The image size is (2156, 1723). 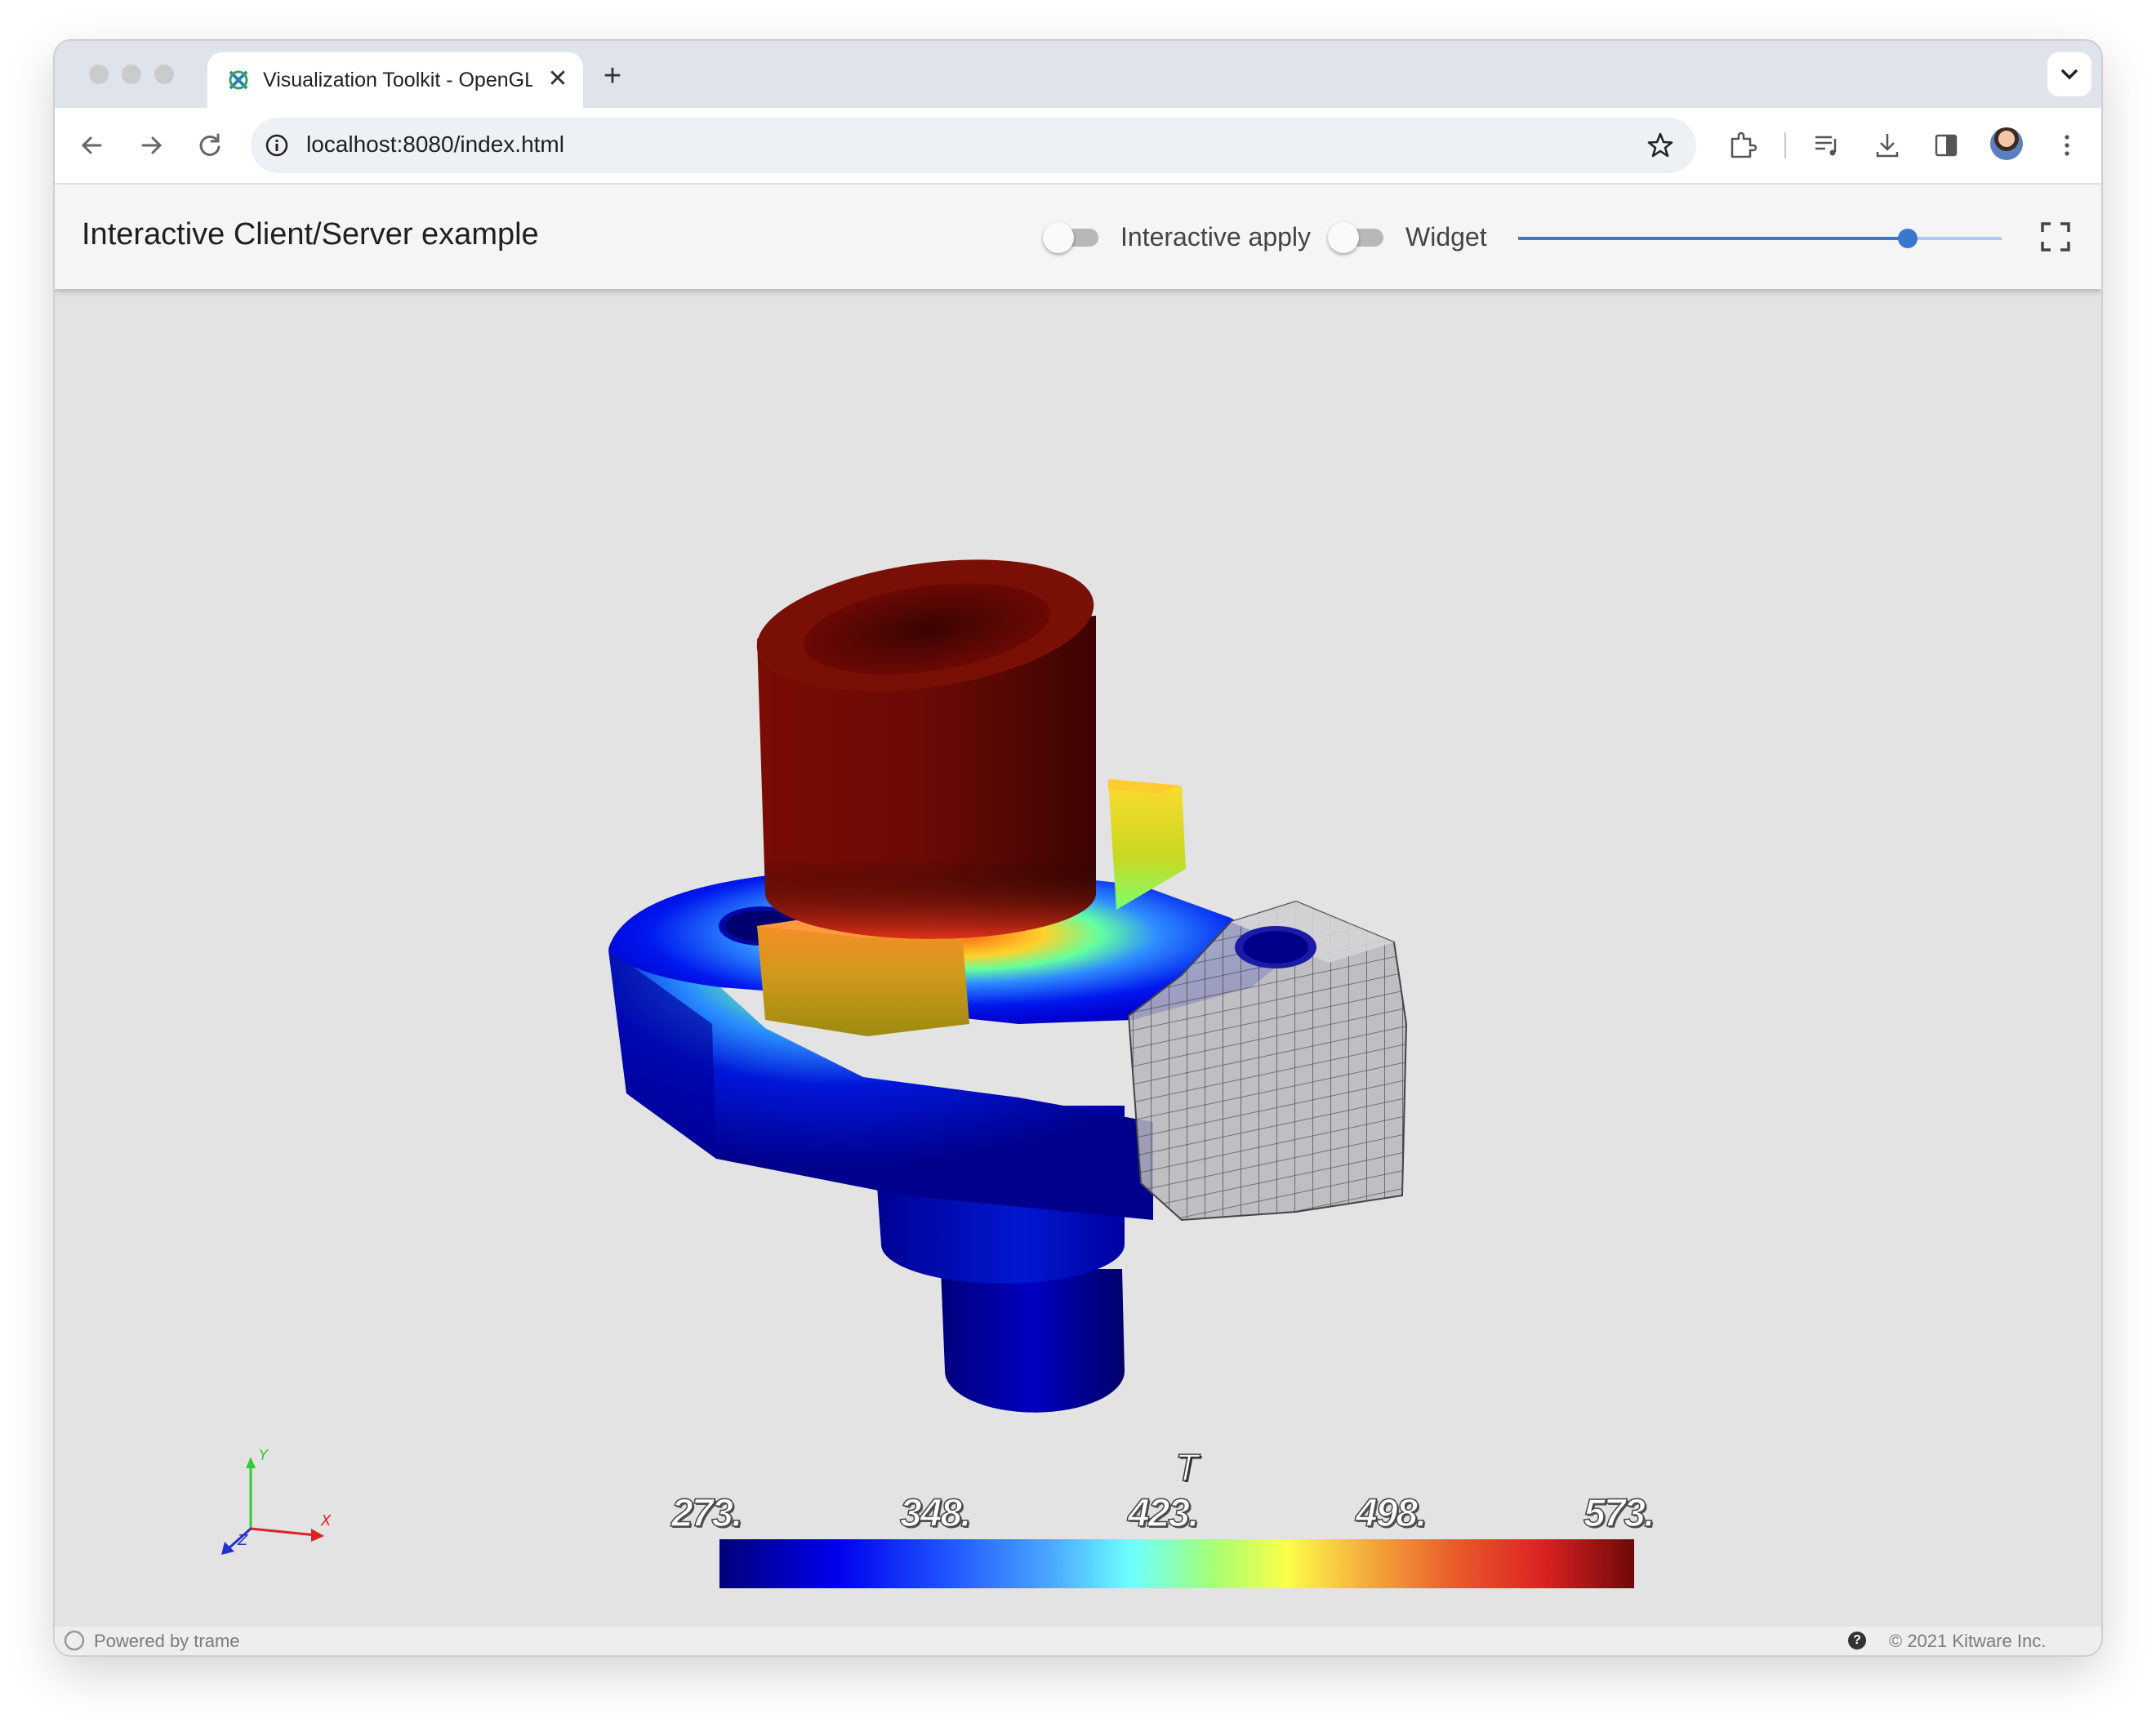 I want to click on site-info-icon, so click(x=277, y=145).